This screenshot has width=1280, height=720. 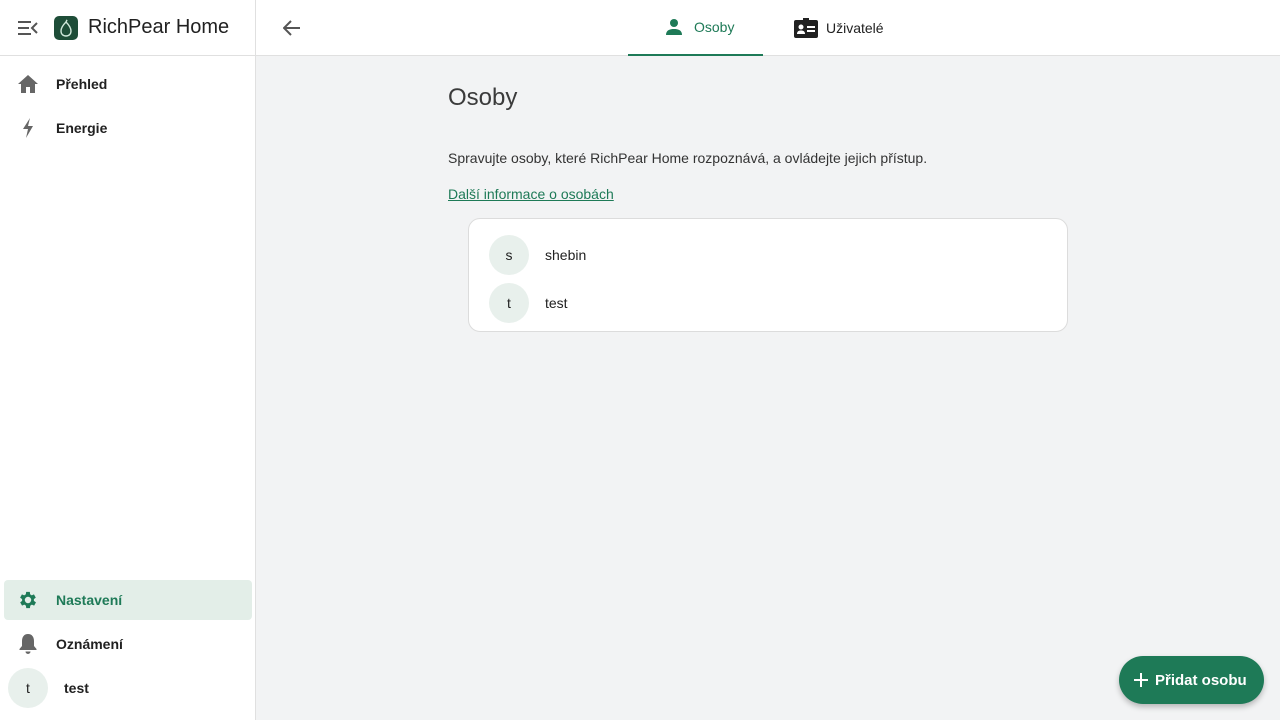 I want to click on top-toolbar: Osoby Uživatelé, so click(x=768, y=28).